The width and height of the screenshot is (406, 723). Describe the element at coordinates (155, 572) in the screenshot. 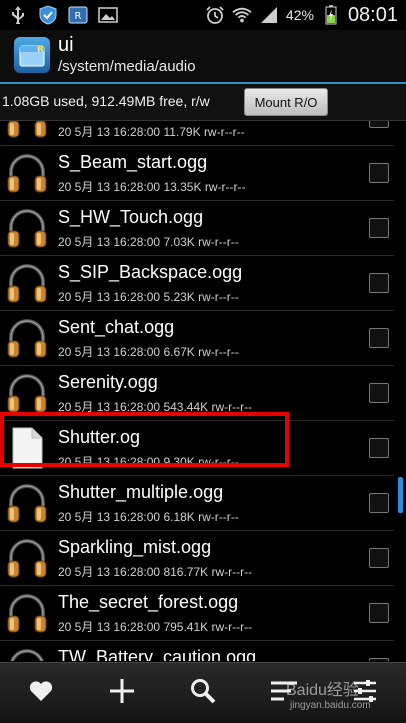

I see `file-meta: 20 5月 13 16:28:00 816.77K rw-r--r--` at that location.